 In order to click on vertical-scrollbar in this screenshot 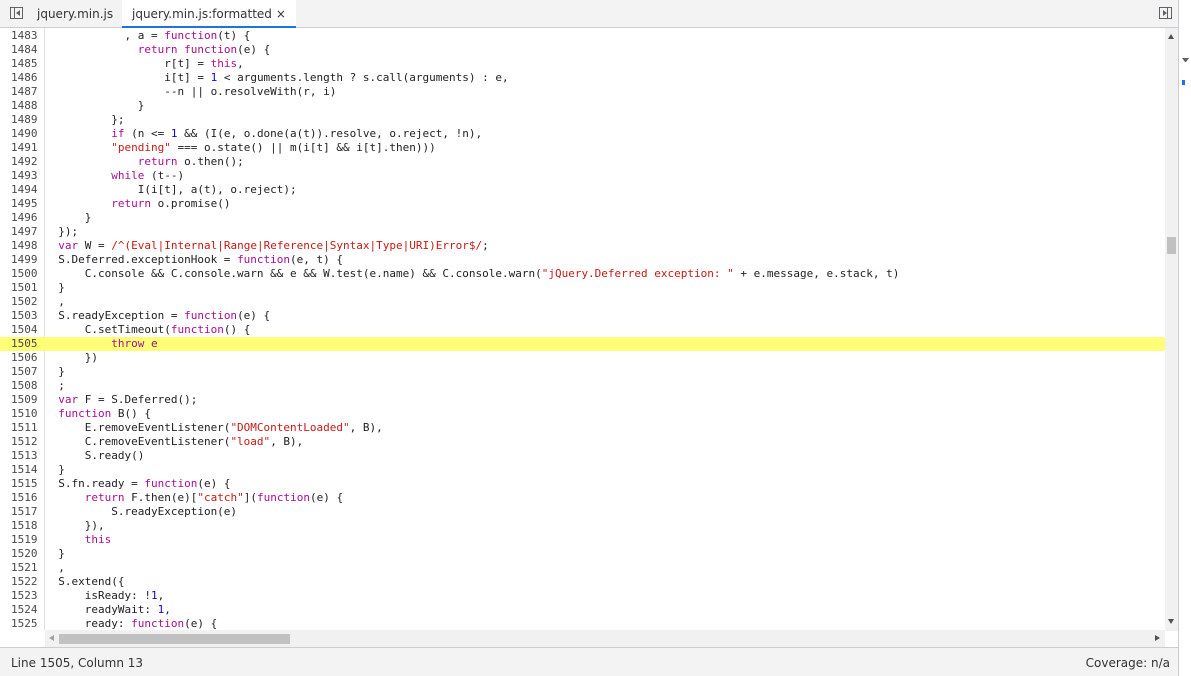, I will do `click(1171, 329)`.